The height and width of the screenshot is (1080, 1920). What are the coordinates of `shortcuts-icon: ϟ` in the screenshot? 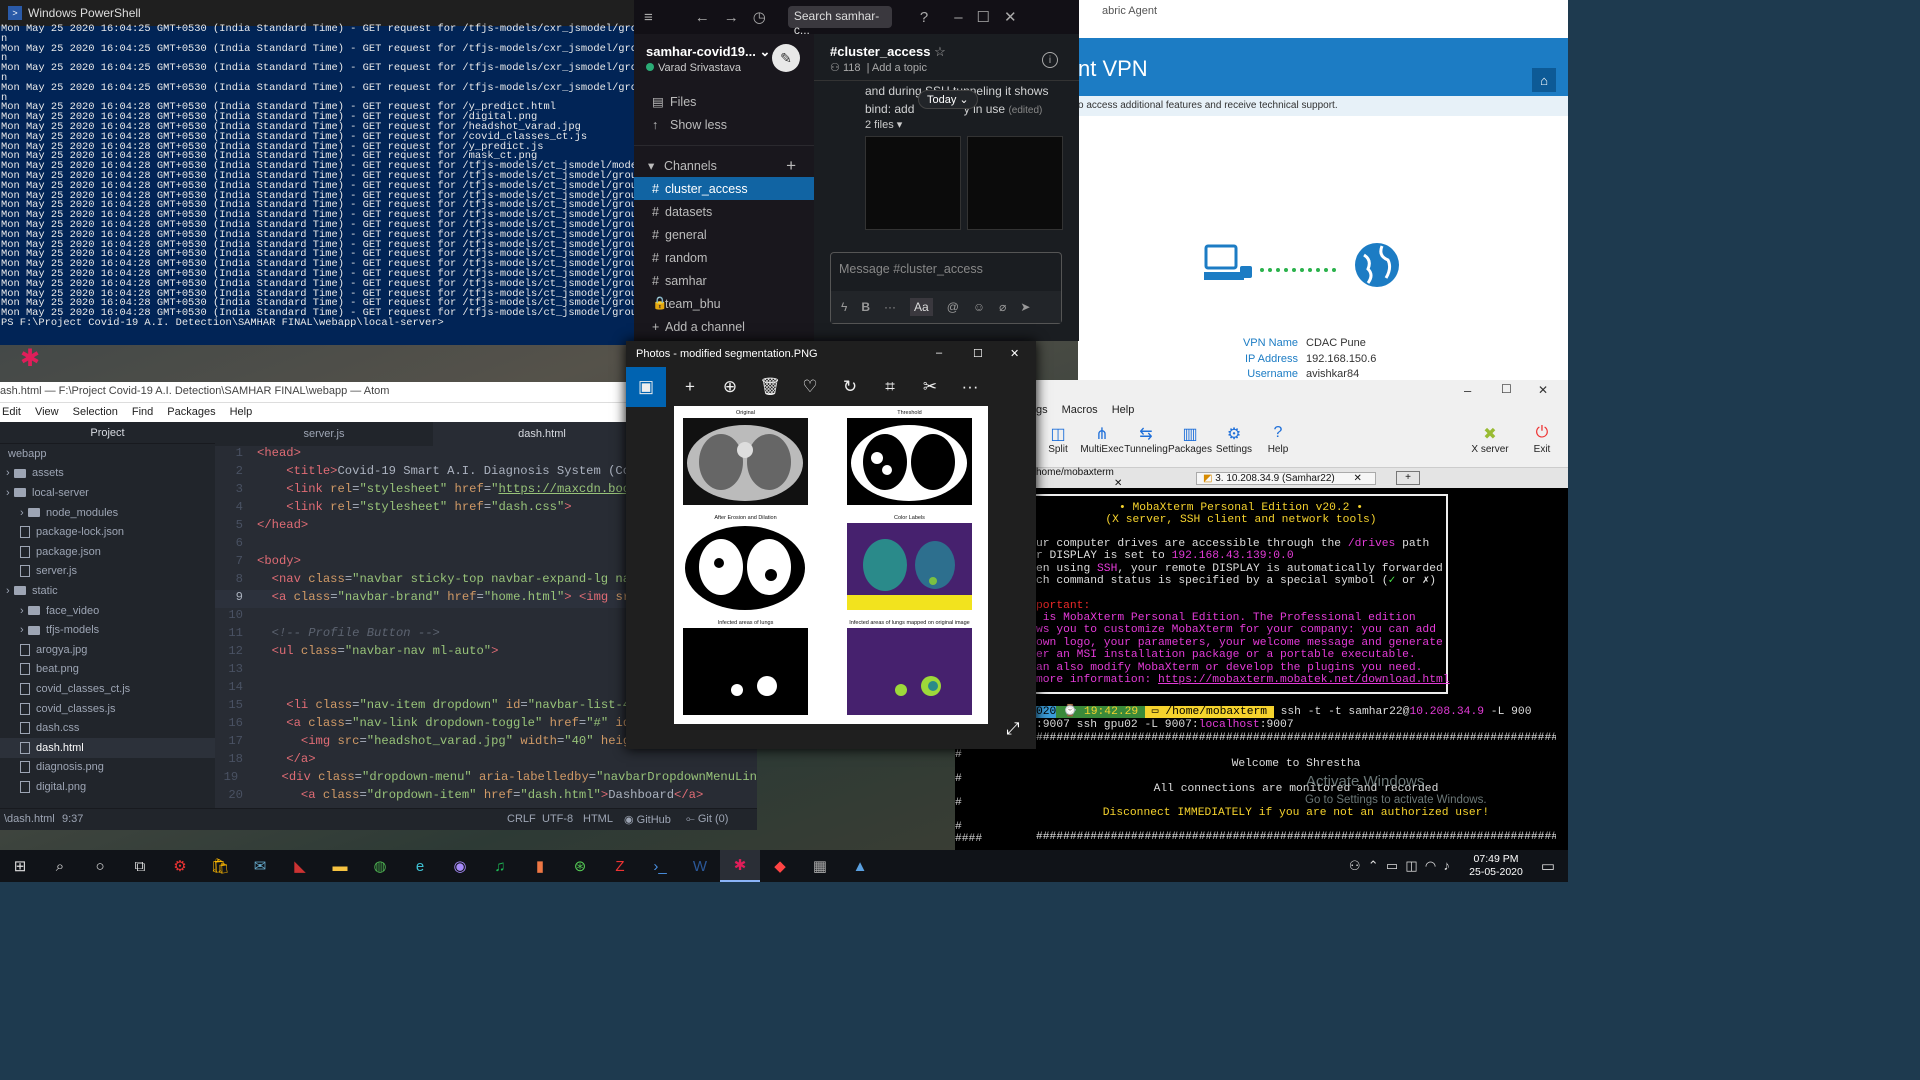 It's located at (844, 307).